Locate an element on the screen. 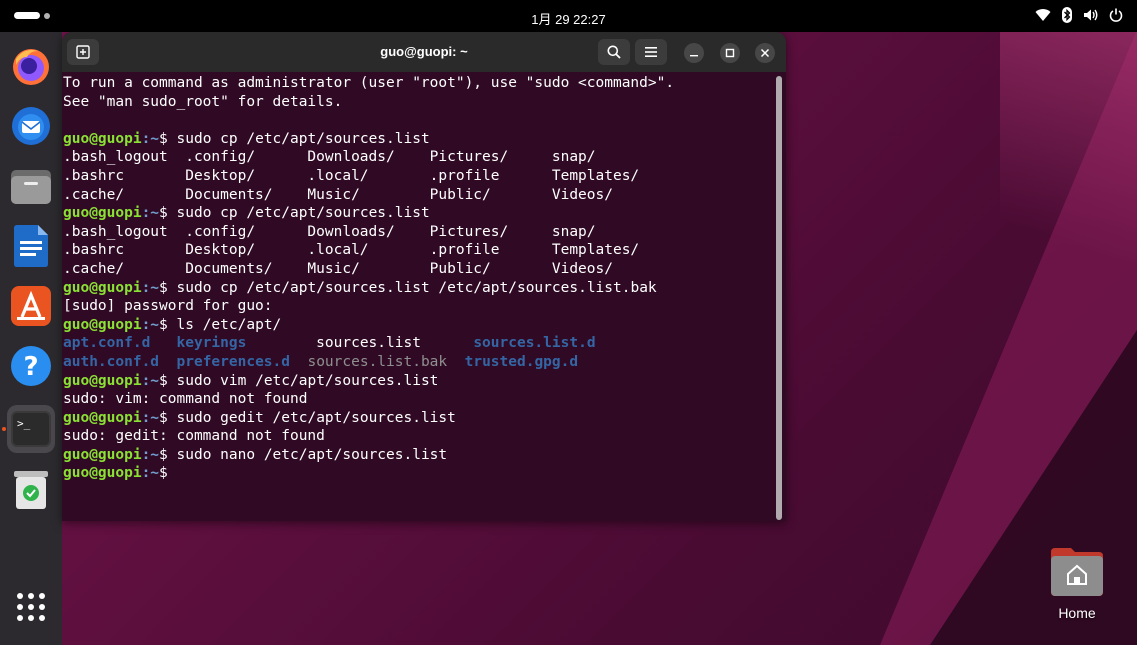 This screenshot has width=1137, height=645. app-center-icon is located at coordinates (31, 306).